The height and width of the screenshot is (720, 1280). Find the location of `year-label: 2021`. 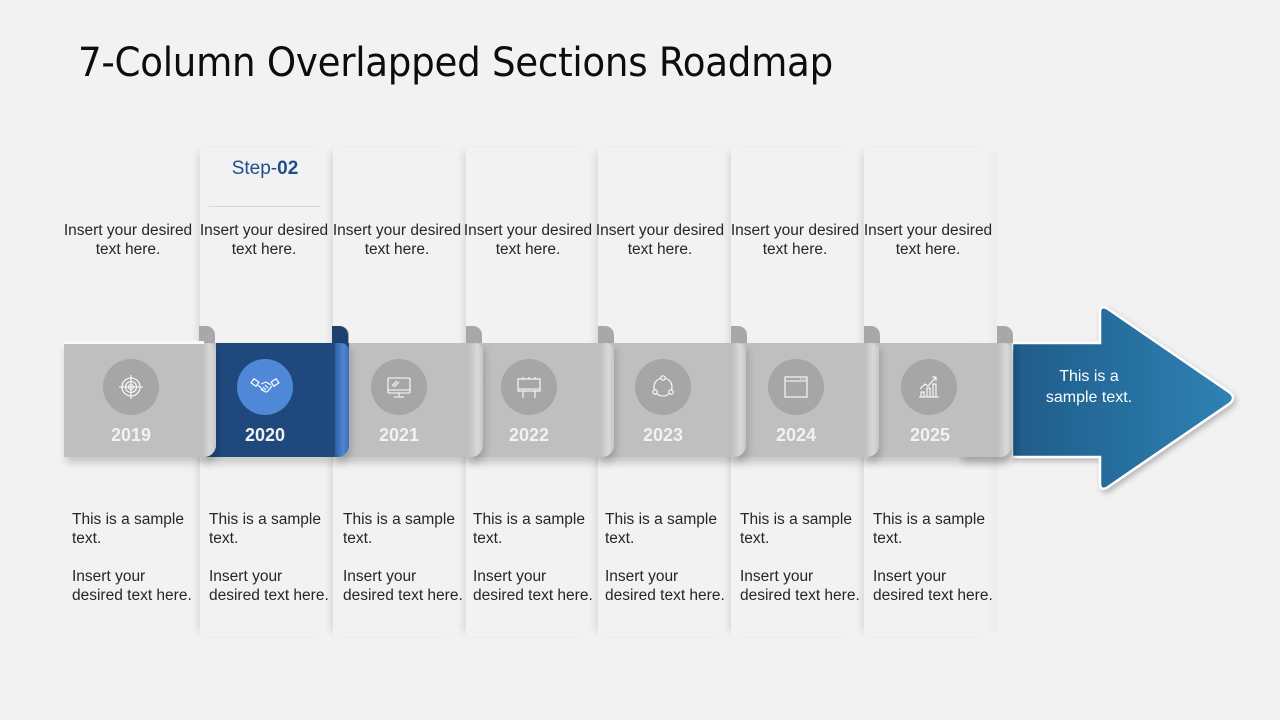

year-label: 2021 is located at coordinates (399, 435).